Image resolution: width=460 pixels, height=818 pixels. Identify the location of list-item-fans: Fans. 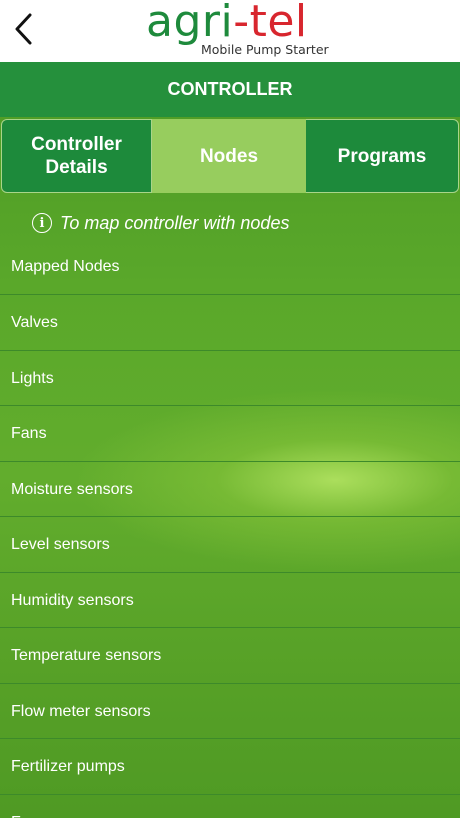
(230, 434).